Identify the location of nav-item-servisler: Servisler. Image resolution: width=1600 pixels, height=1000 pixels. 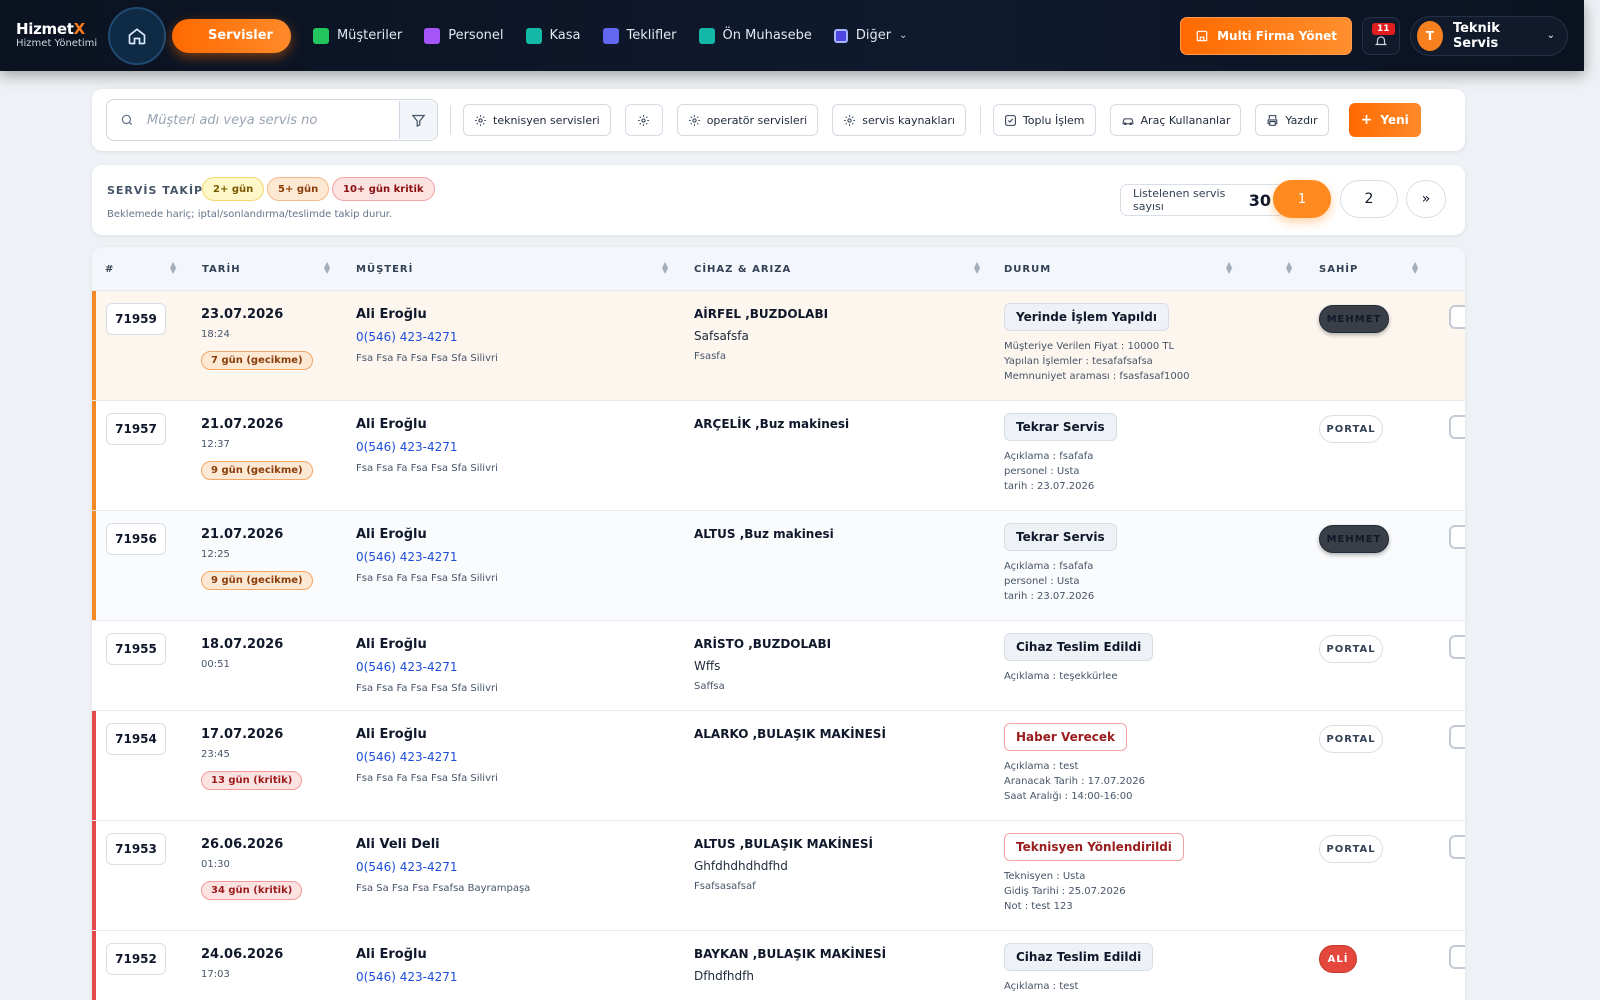
(231, 35).